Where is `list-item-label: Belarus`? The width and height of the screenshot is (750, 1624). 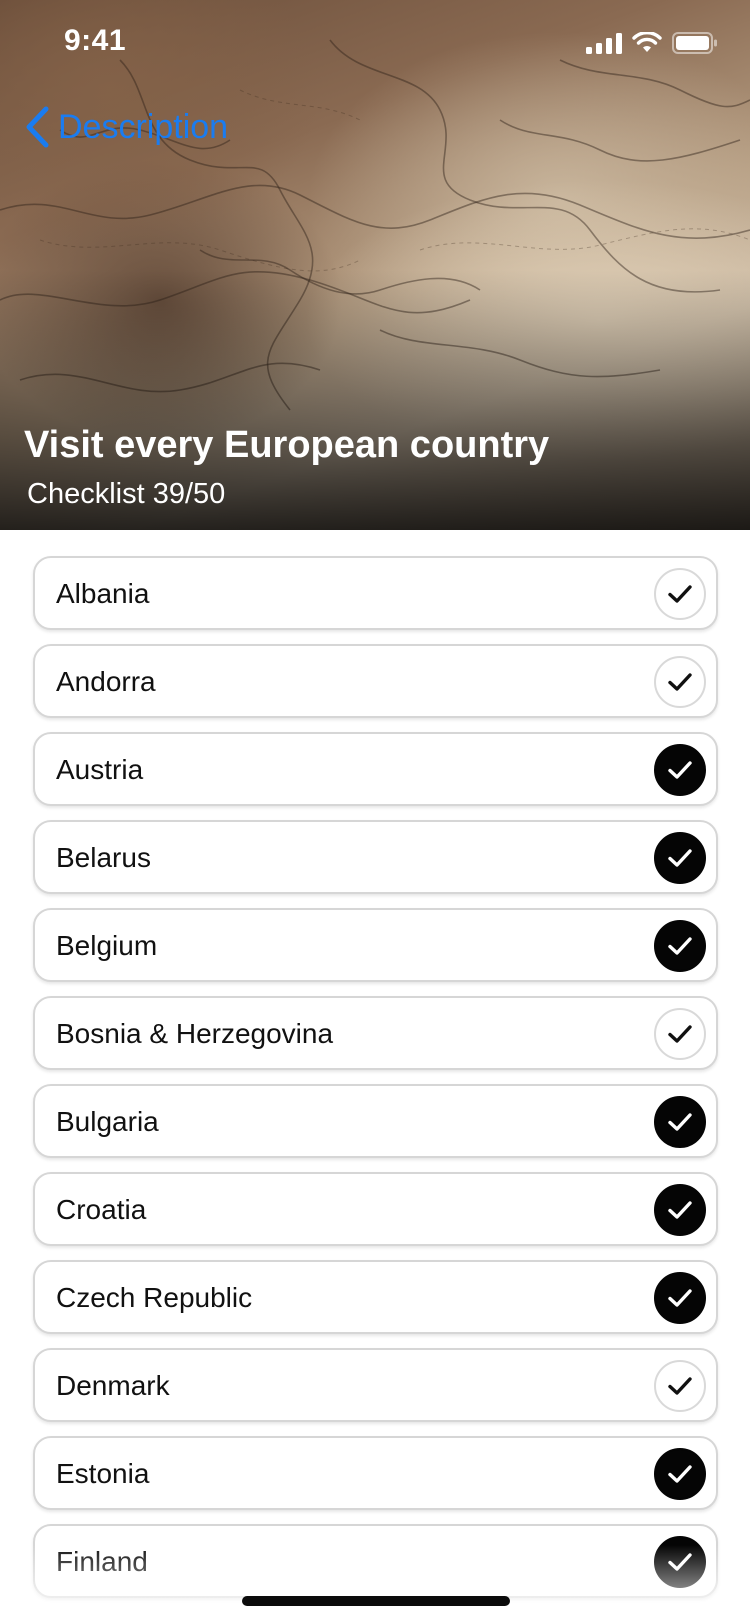
list-item-label: Belarus is located at coordinates (103, 857).